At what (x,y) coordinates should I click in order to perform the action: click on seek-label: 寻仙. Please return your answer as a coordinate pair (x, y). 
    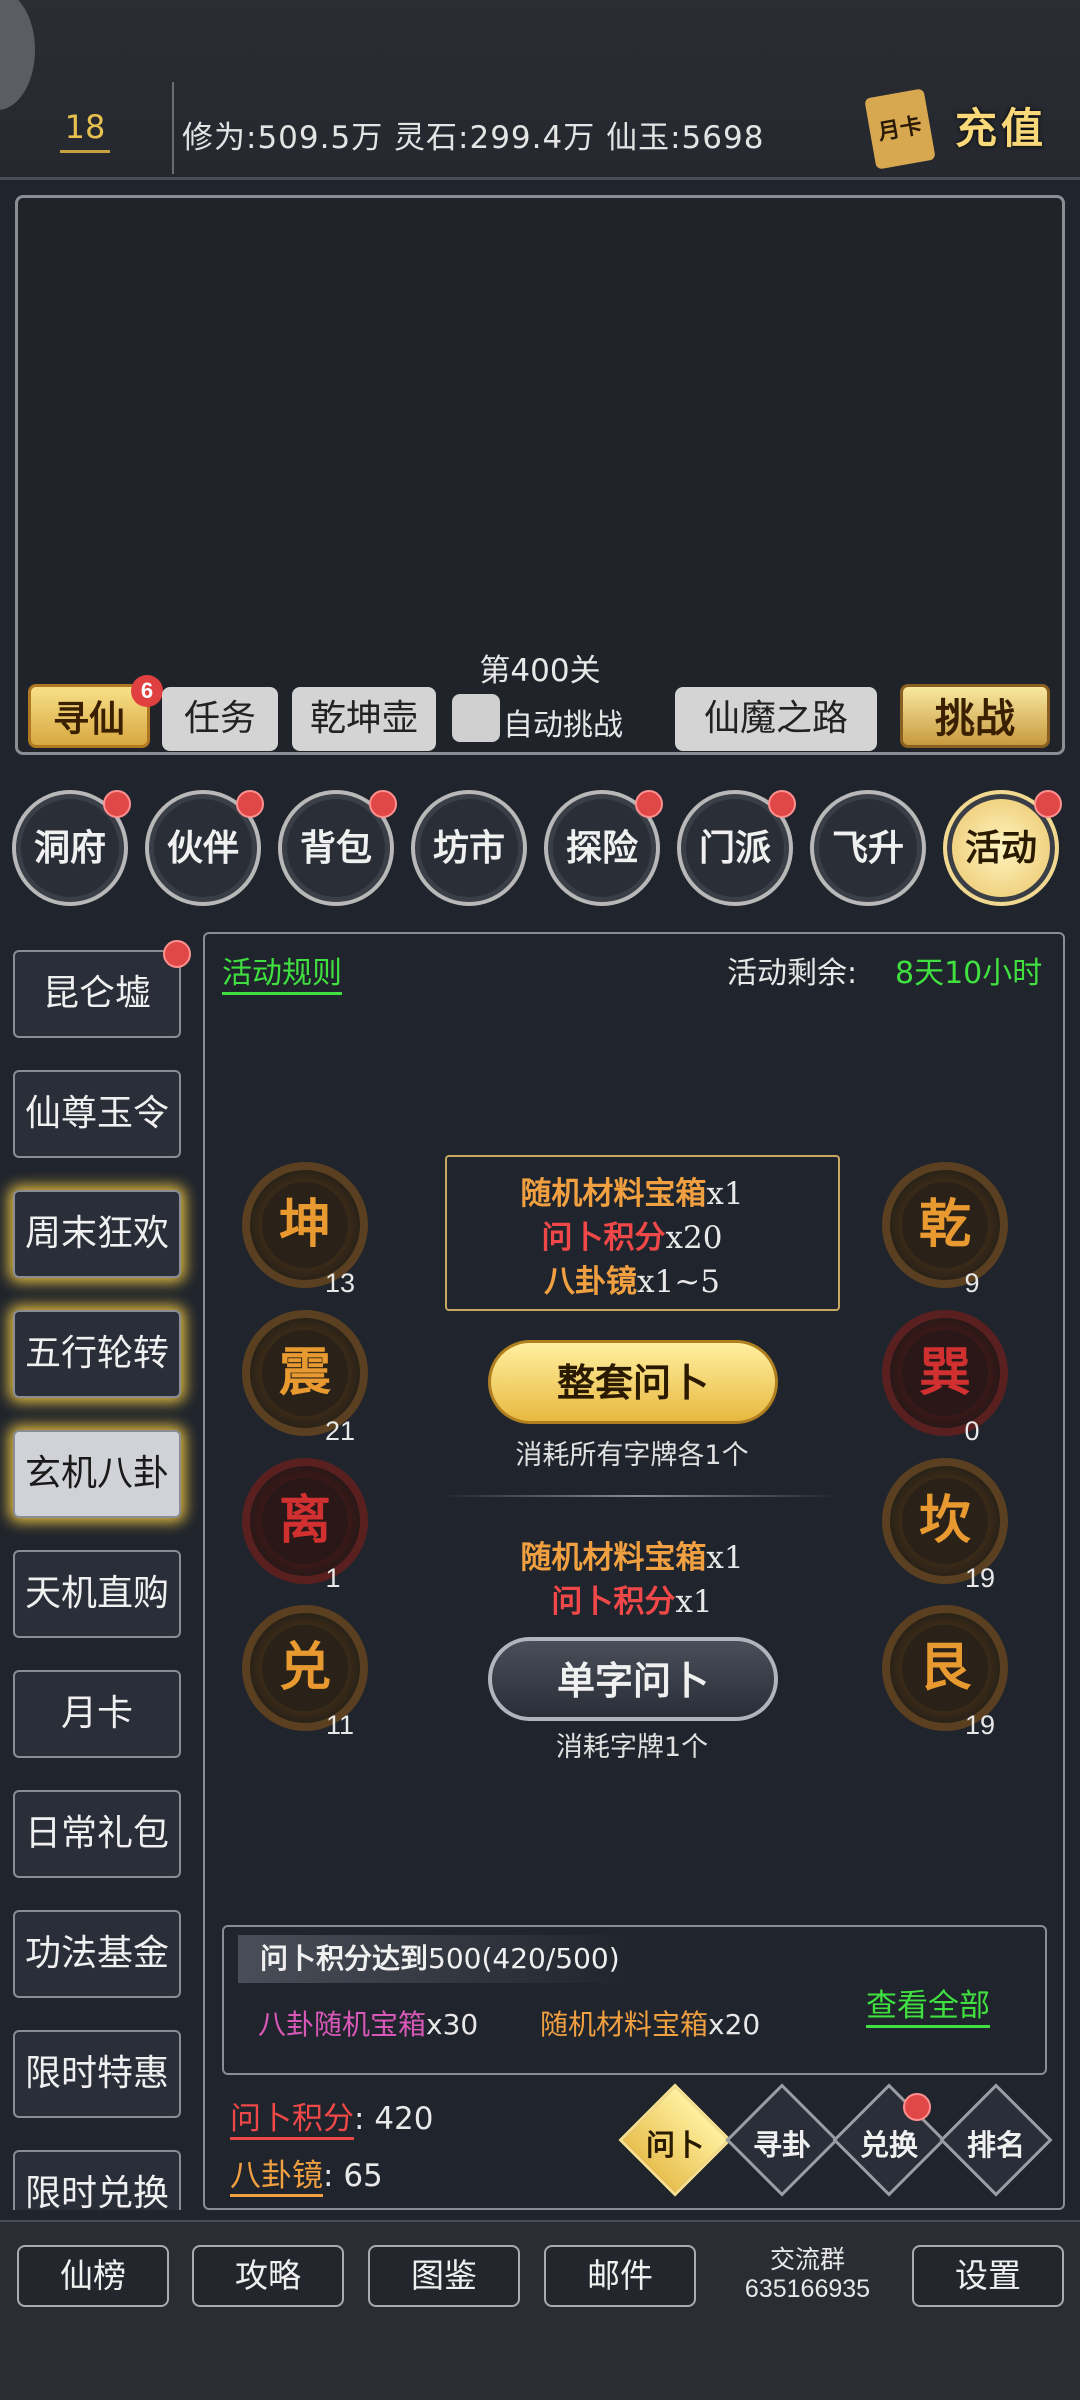
    Looking at the image, I should click on (88, 719).